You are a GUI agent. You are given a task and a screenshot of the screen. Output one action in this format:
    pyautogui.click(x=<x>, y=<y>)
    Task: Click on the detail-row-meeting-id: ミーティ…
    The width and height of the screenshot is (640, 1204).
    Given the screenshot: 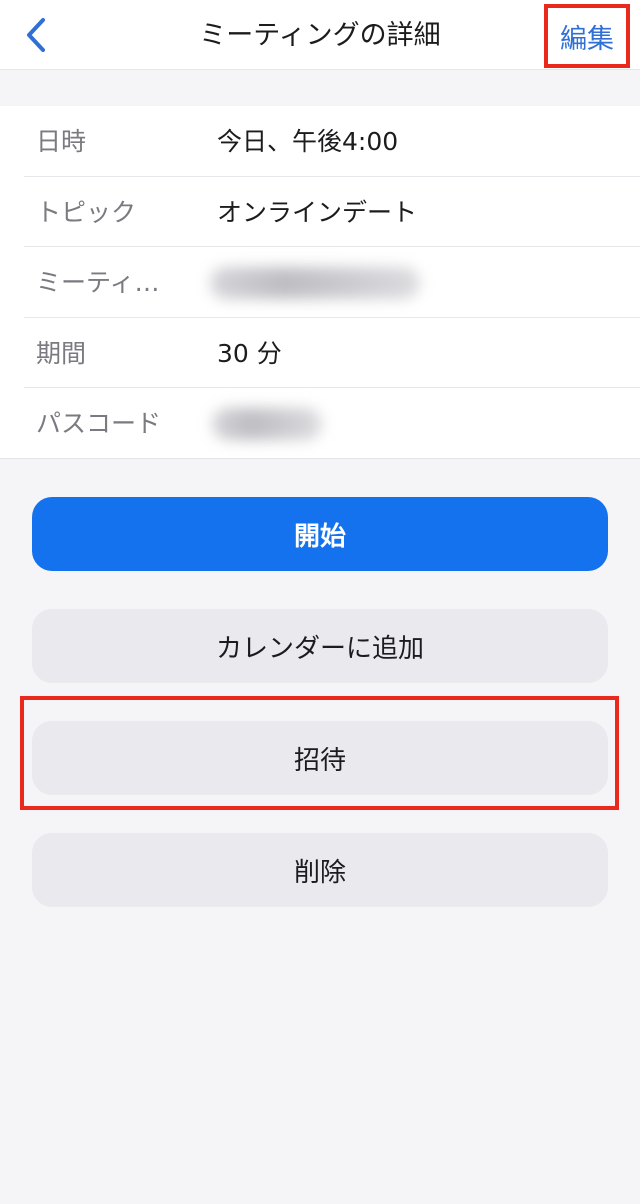 What is the action you would take?
    pyautogui.click(x=332, y=282)
    